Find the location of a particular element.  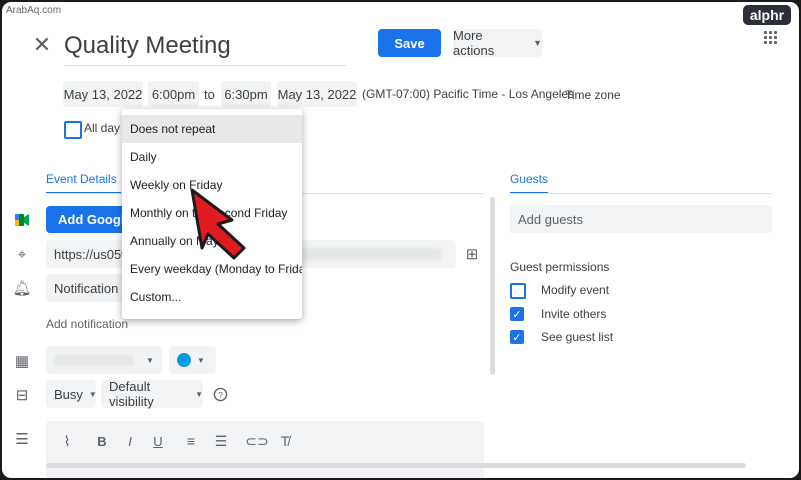

close-icon: ✕ is located at coordinates (42, 45).